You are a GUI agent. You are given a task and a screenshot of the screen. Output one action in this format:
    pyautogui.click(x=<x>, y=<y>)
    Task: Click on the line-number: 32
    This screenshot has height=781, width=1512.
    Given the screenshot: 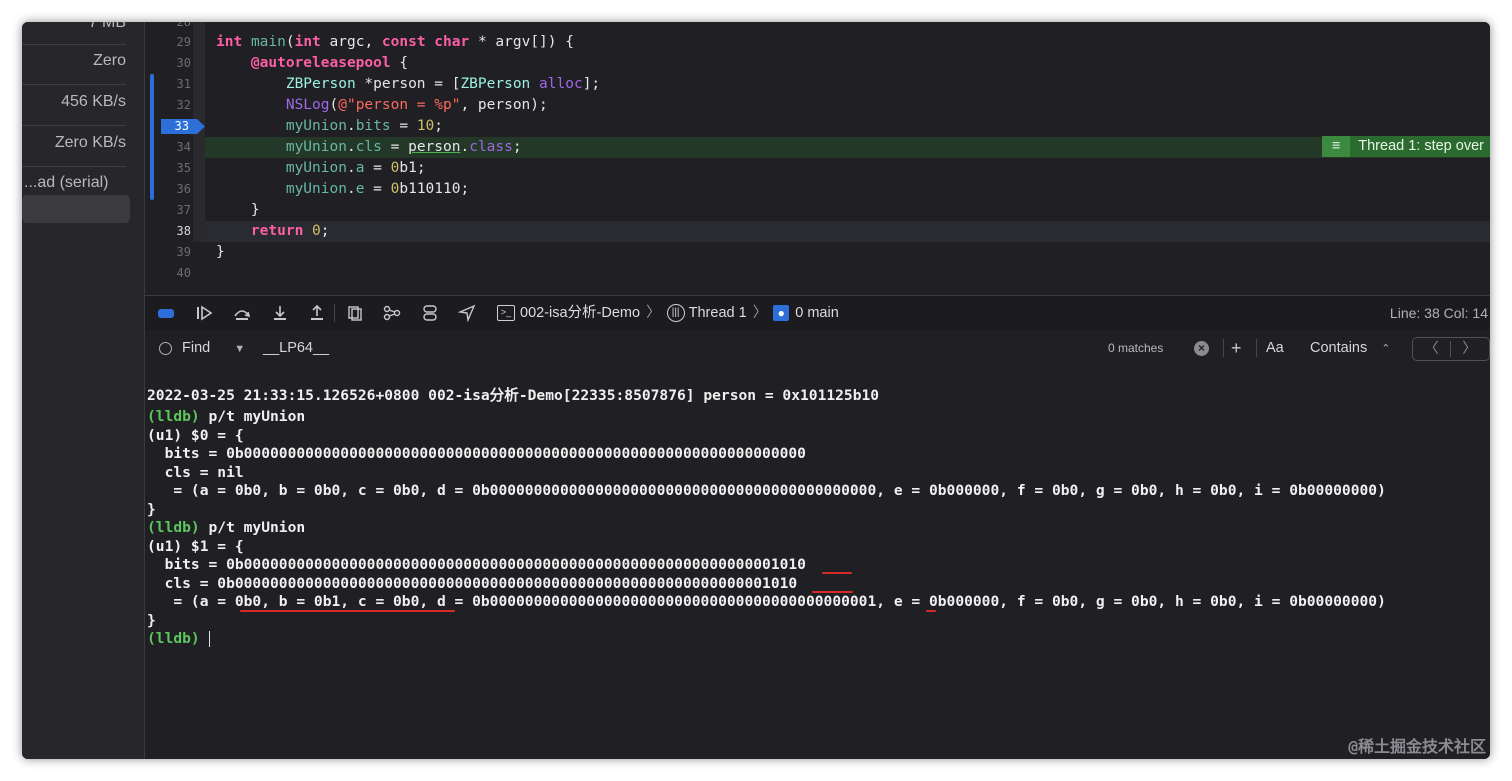 What is the action you would take?
    pyautogui.click(x=183, y=105)
    